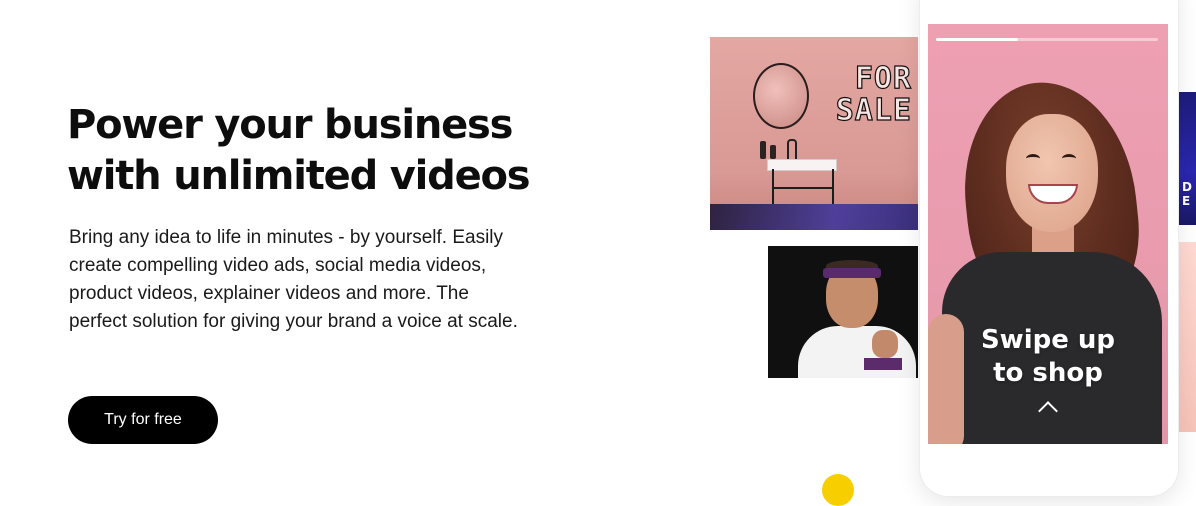 This screenshot has height=506, width=1196. I want to click on fist-graphic, so click(885, 344).